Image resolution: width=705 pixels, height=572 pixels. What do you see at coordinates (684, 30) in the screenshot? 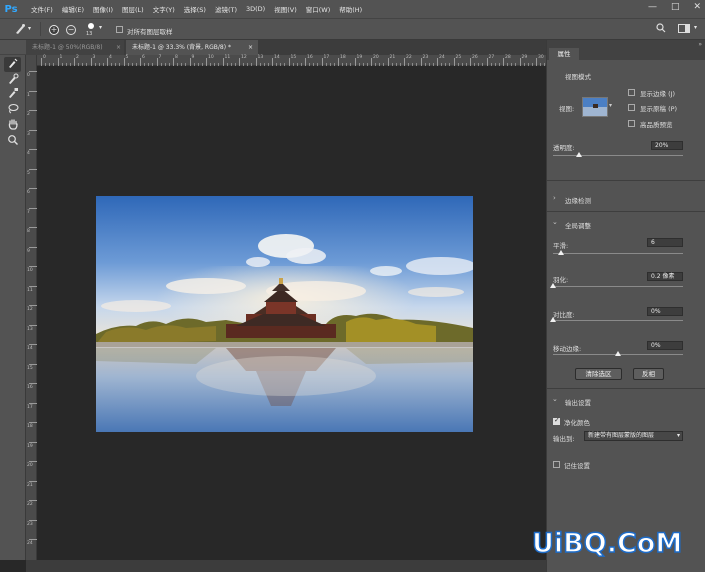
I see `workspace-switcher-icon` at bounding box center [684, 30].